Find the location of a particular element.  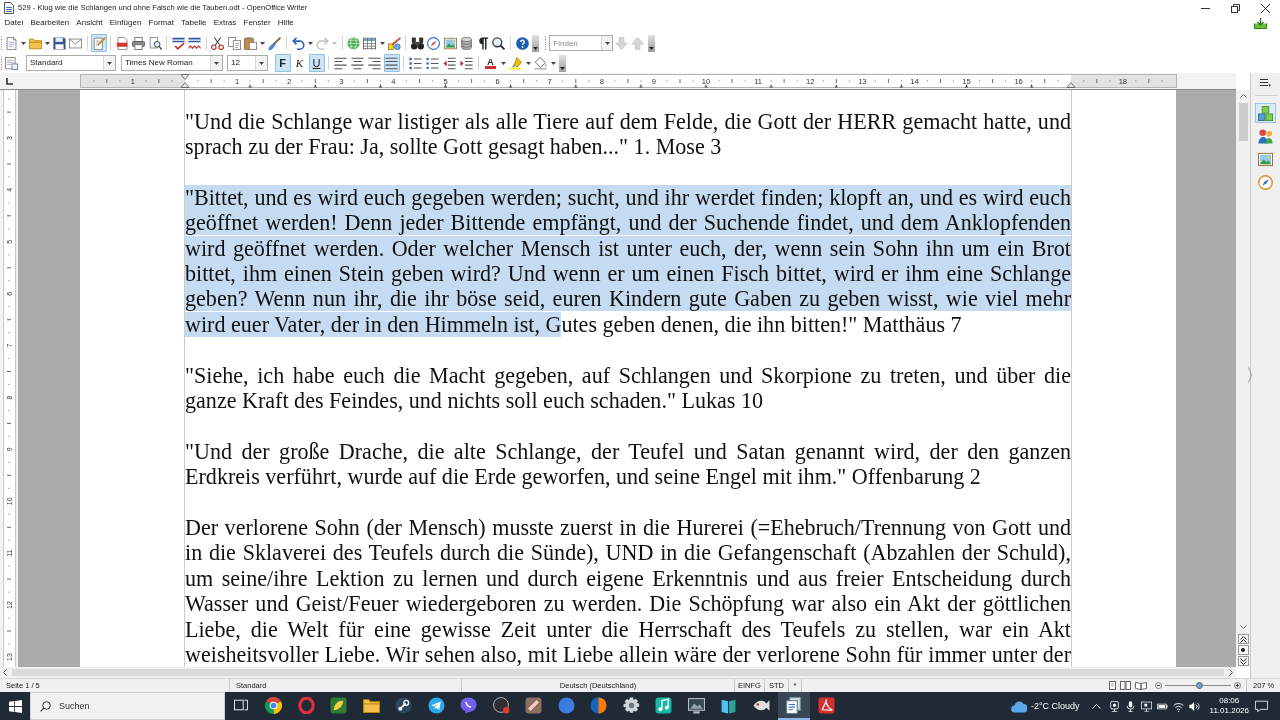

font-size-combobox: 12 is located at coordinates (247, 63).